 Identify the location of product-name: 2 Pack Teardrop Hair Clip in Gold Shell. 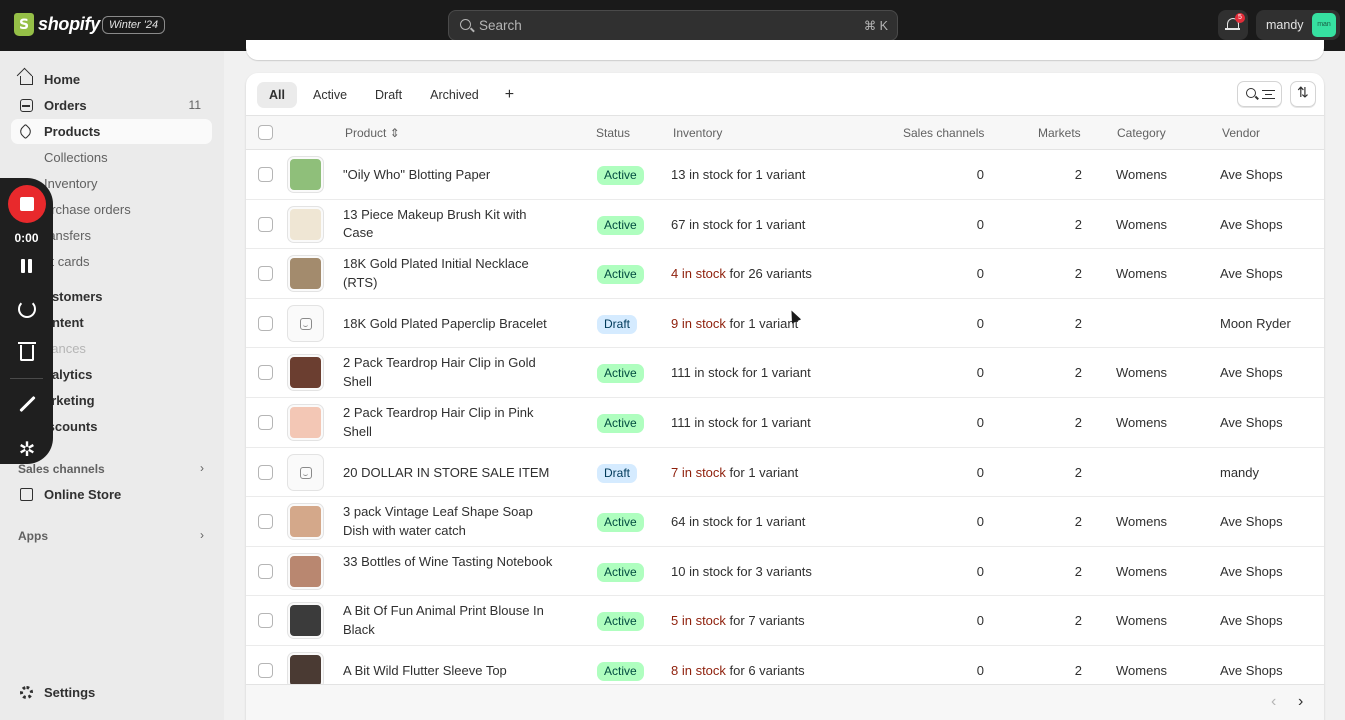
(448, 372).